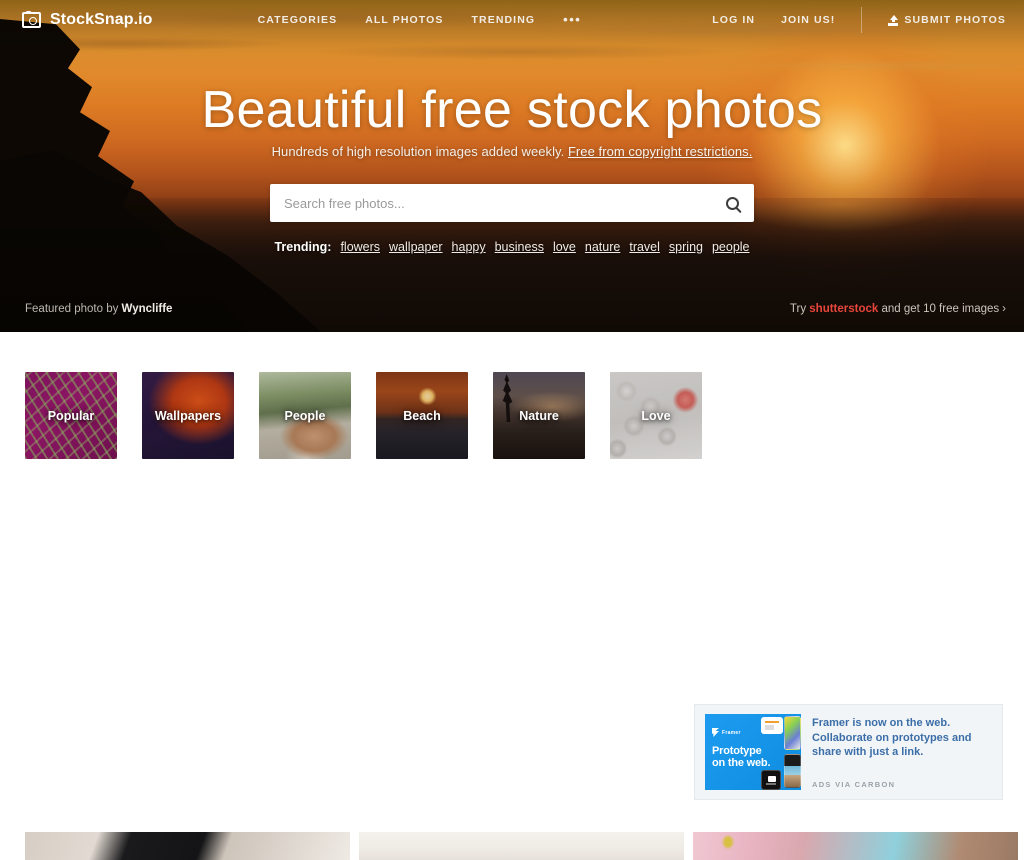 The height and width of the screenshot is (860, 1024). I want to click on search-icon, so click(732, 203).